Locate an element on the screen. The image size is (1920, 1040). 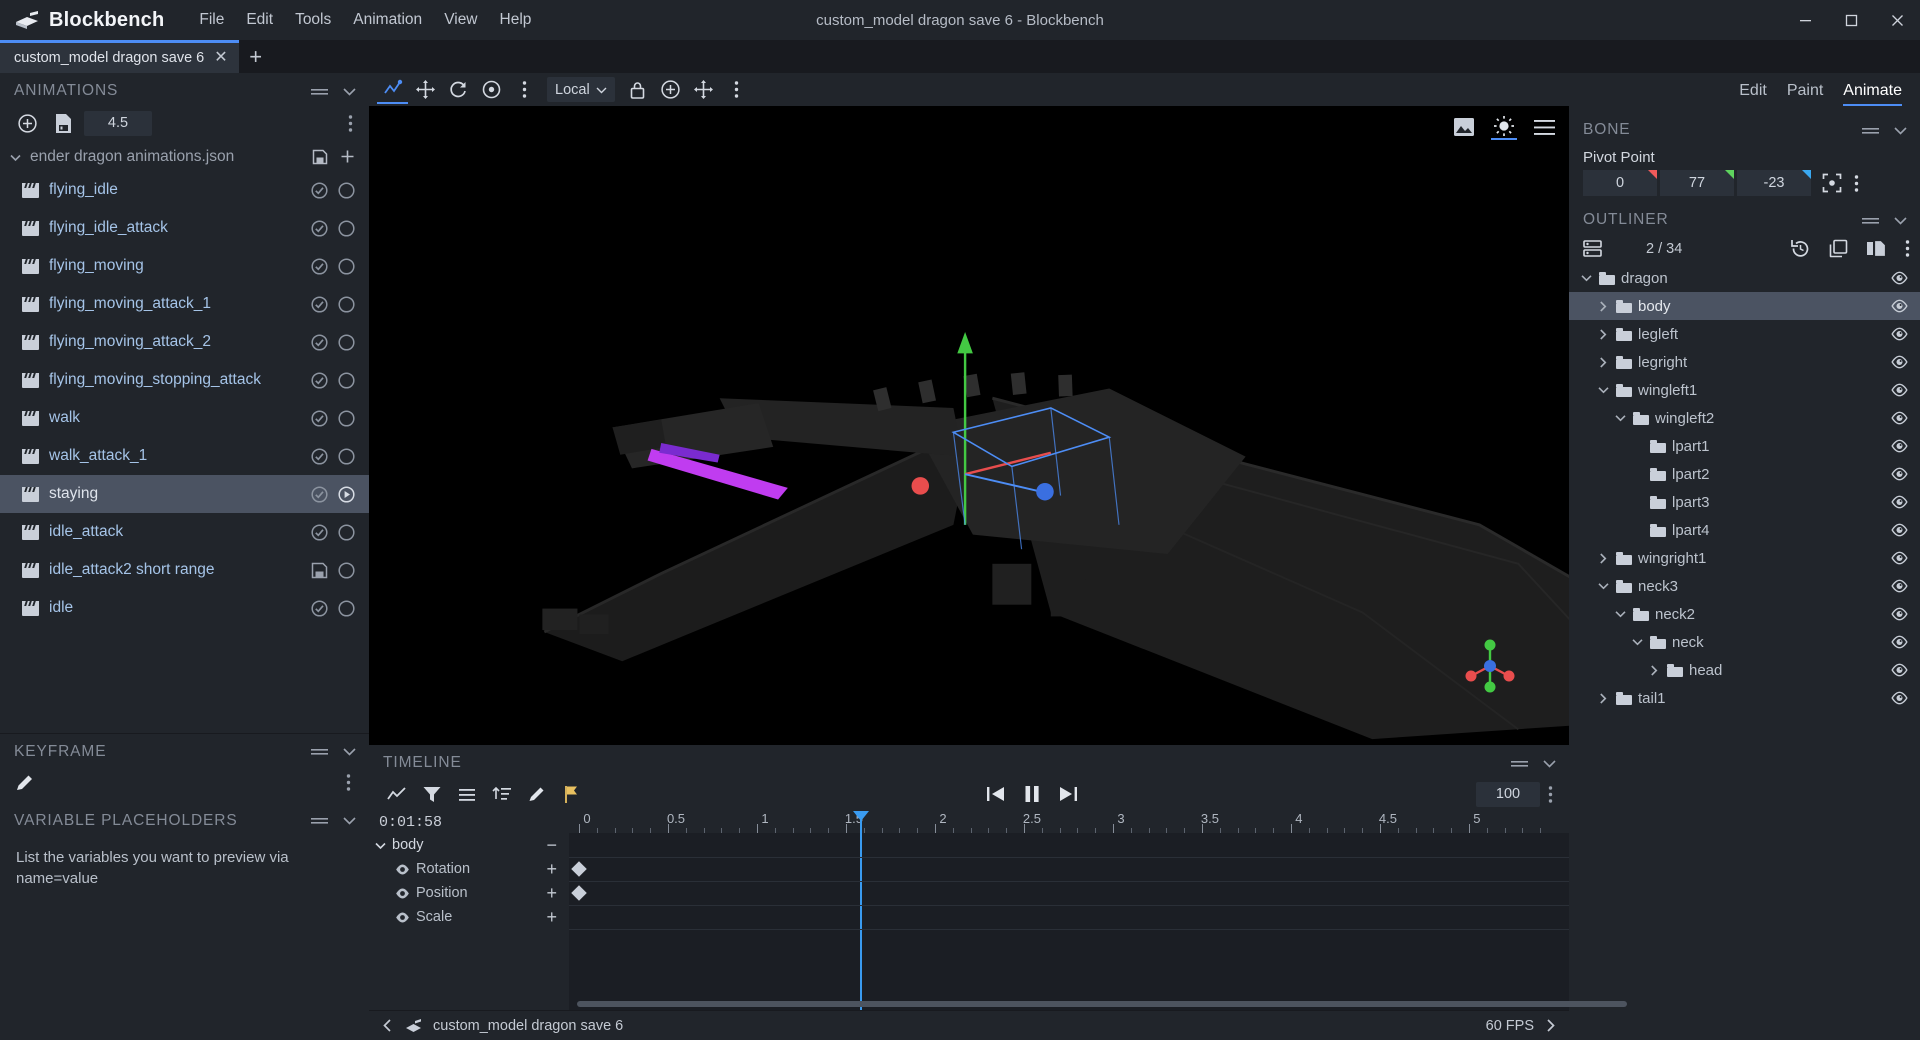
outliner-item-wingright1: wingright1 is located at coordinates (1744, 558).